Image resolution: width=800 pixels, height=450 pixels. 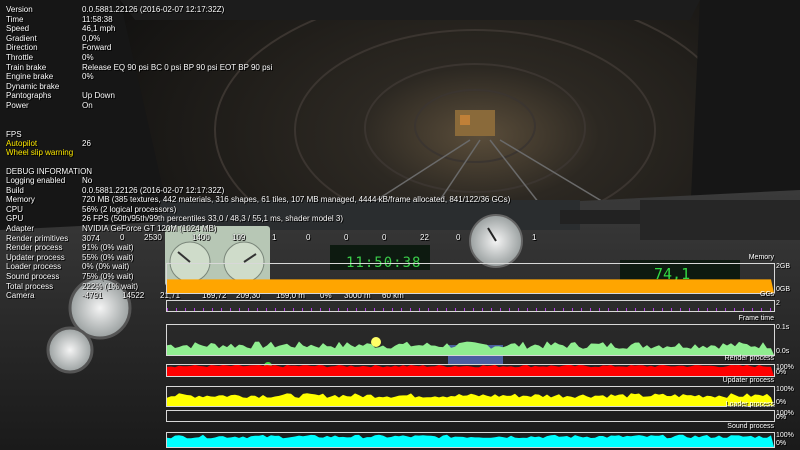 I want to click on hud-status-label: Gradient, so click(x=21, y=38).